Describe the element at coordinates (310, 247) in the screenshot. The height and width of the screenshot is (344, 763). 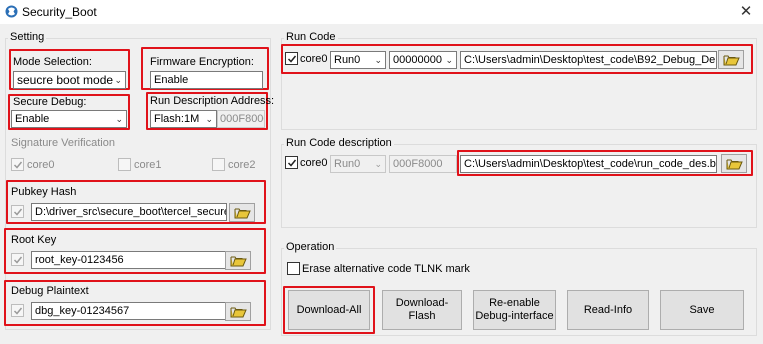
I see `operation-group-label: Operation` at that location.